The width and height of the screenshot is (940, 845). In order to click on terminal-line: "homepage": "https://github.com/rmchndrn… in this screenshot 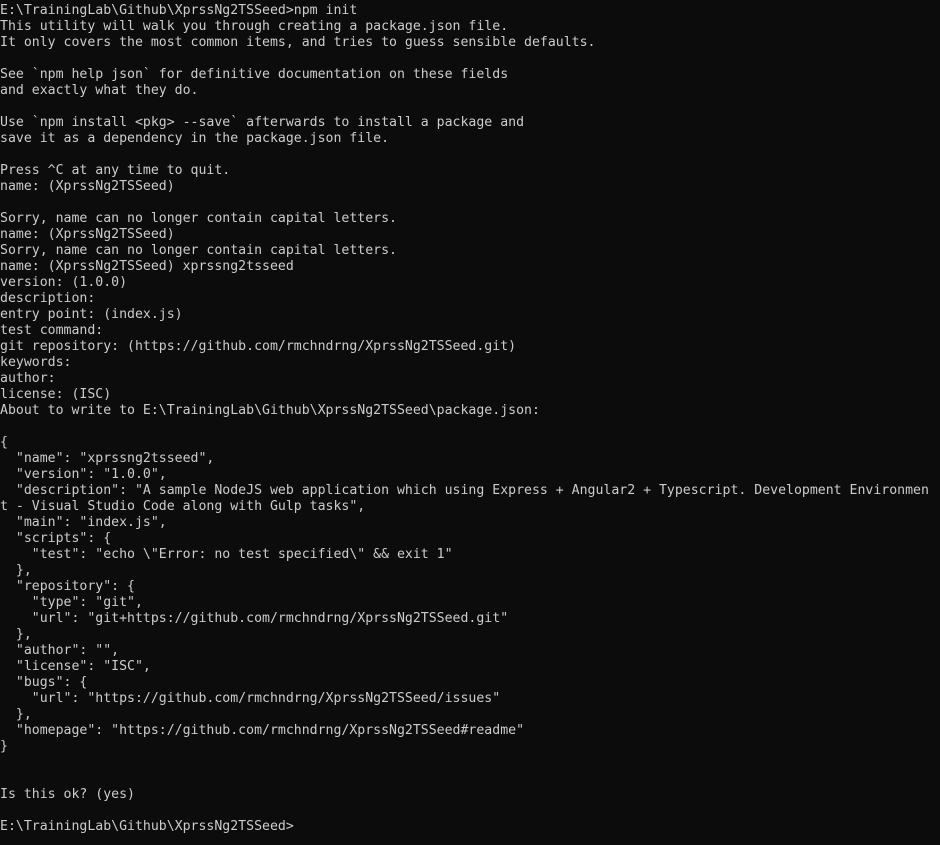, I will do `click(262, 730)`.